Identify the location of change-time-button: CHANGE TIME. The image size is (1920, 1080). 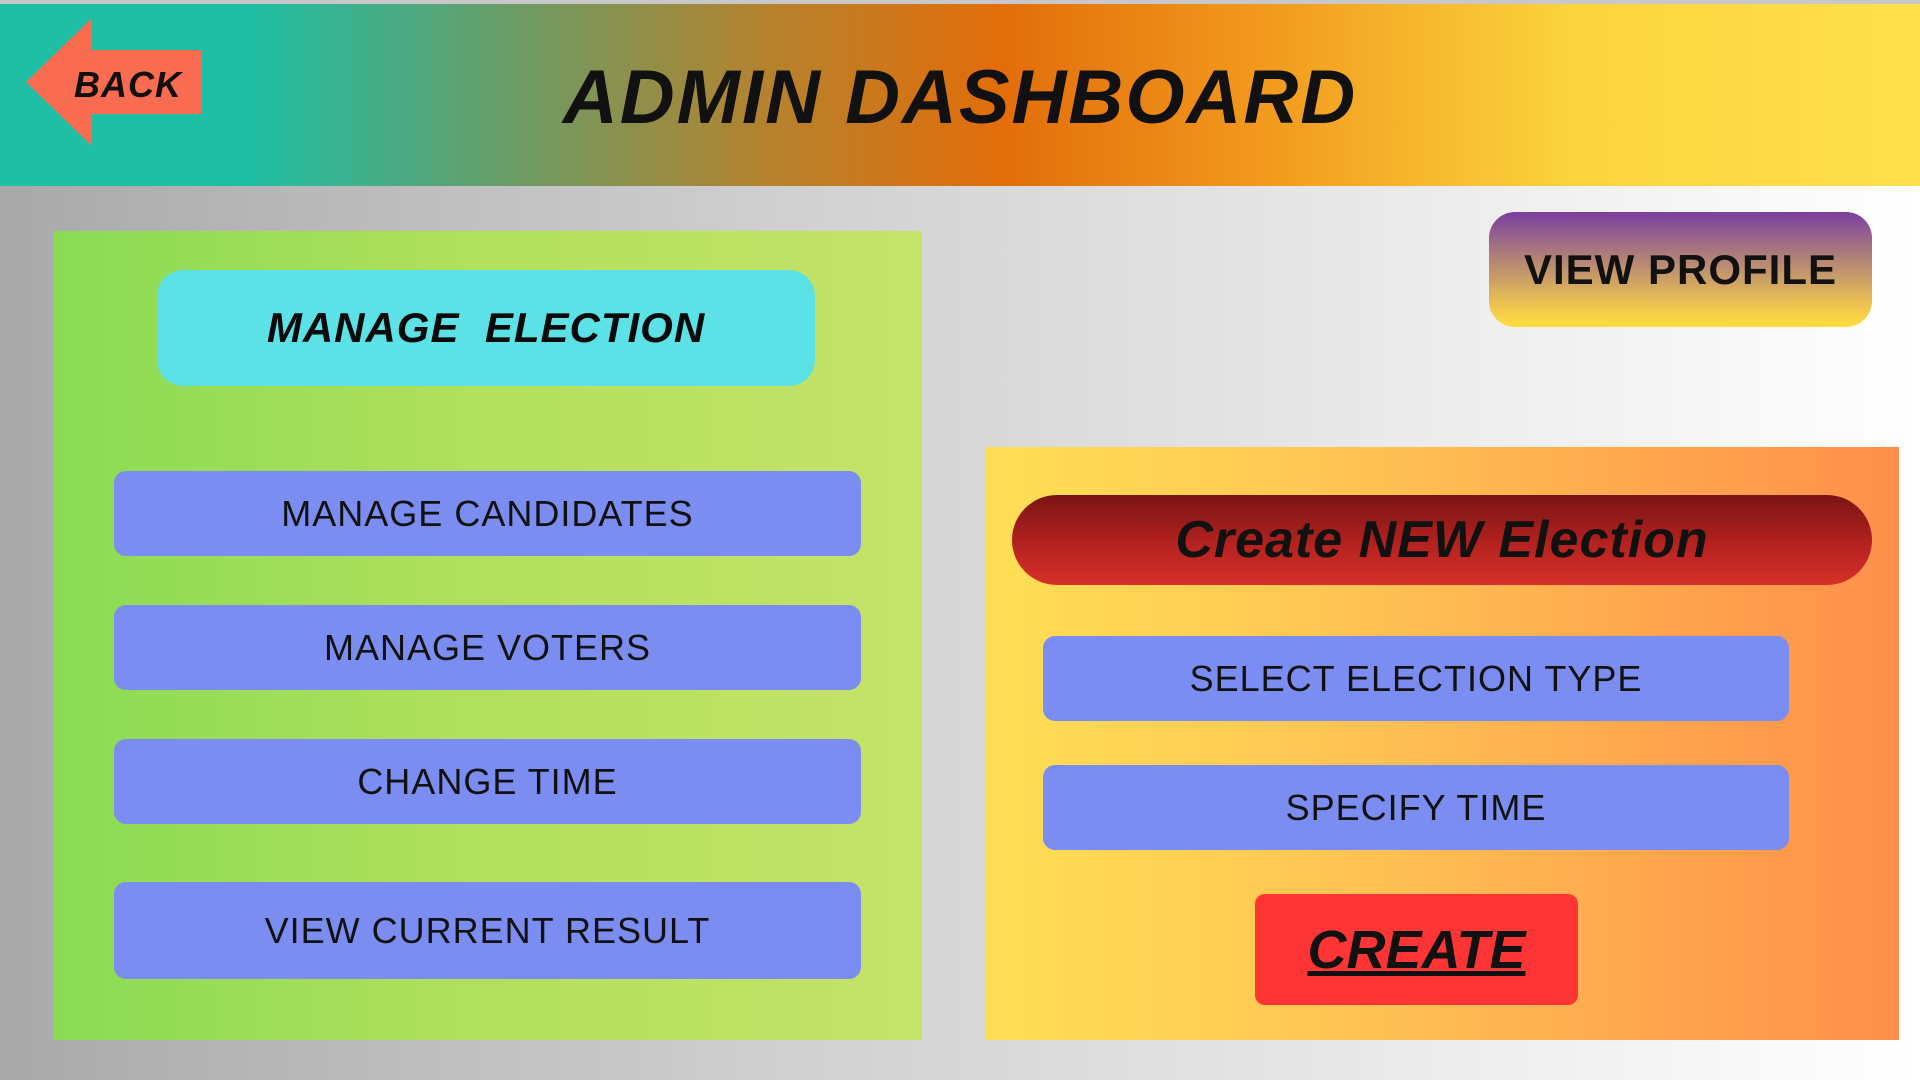
(487, 781).